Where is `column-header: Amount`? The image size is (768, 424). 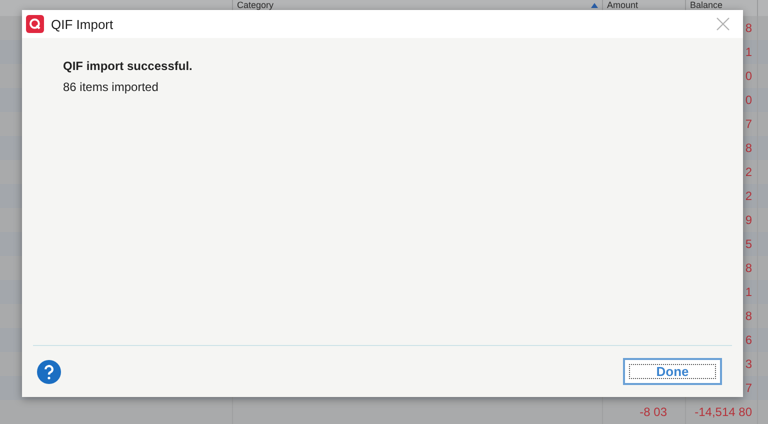 column-header: Amount is located at coordinates (622, 5).